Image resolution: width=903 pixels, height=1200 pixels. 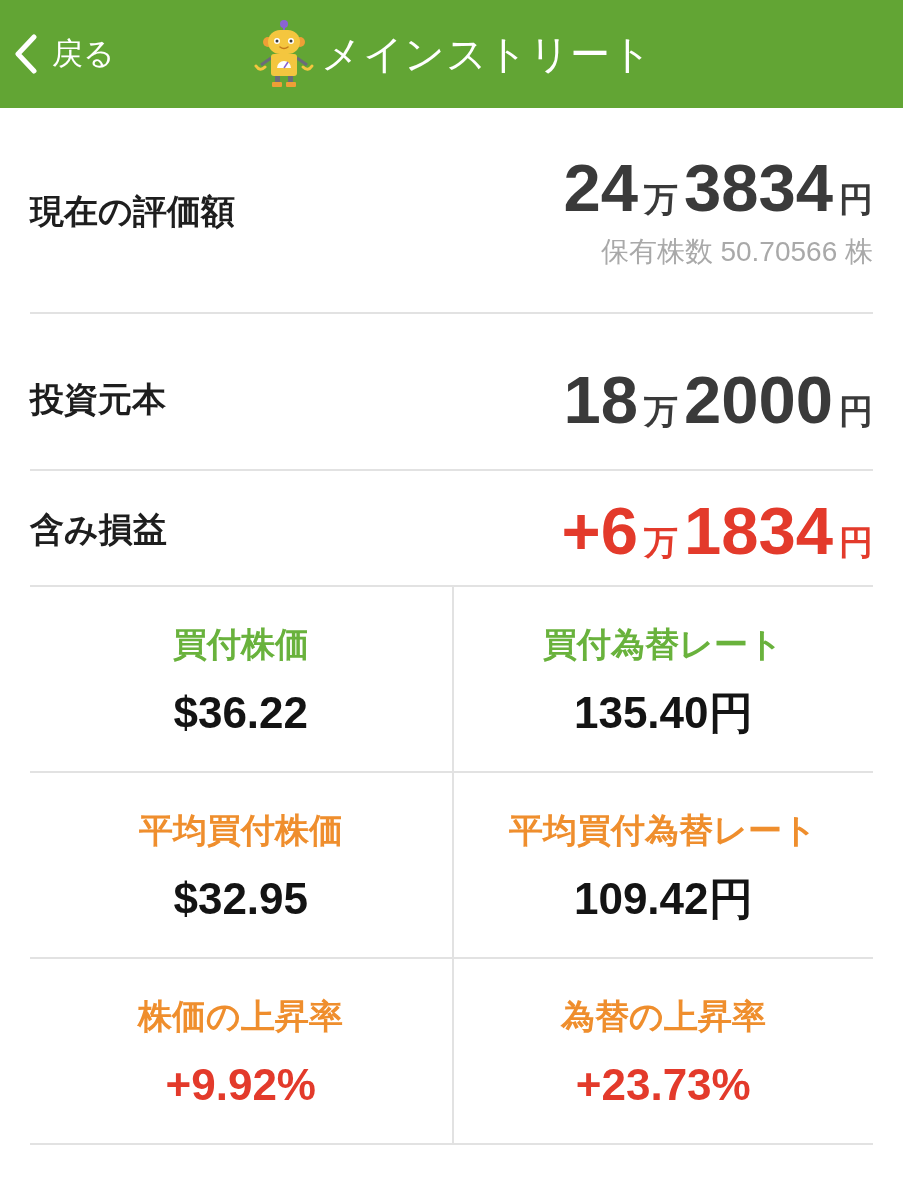 What do you see at coordinates (98, 399) in the screenshot?
I see `summary-label: 投資元本` at bounding box center [98, 399].